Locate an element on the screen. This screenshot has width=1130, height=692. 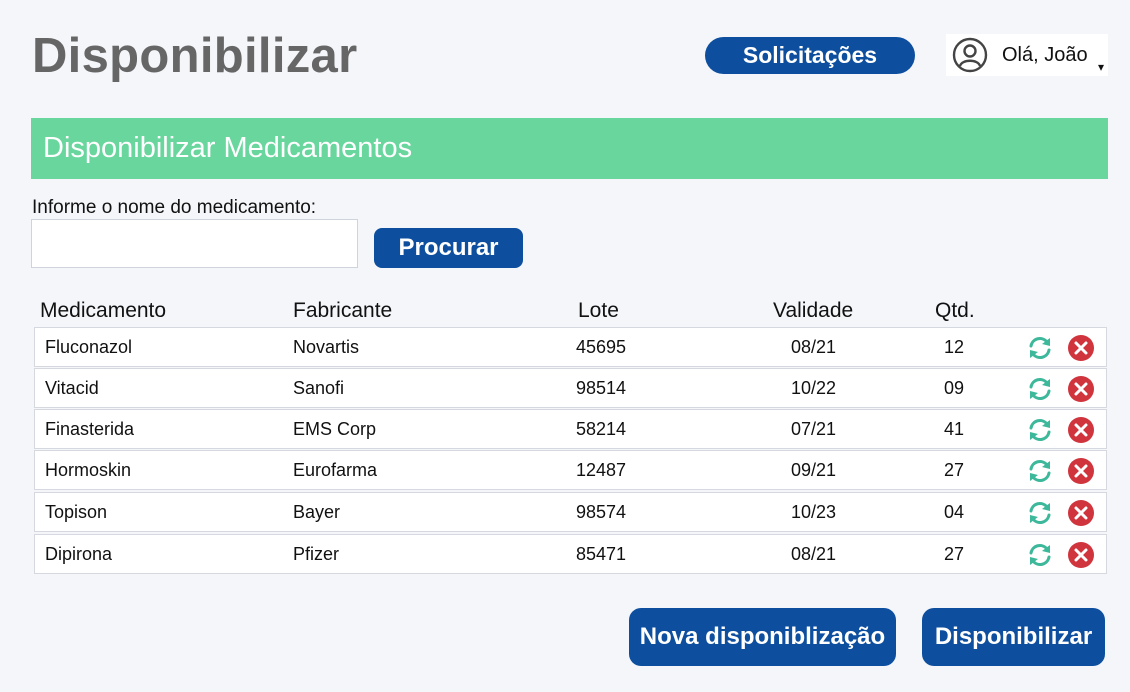
cell-qtd: 41 is located at coordinates (954, 429).